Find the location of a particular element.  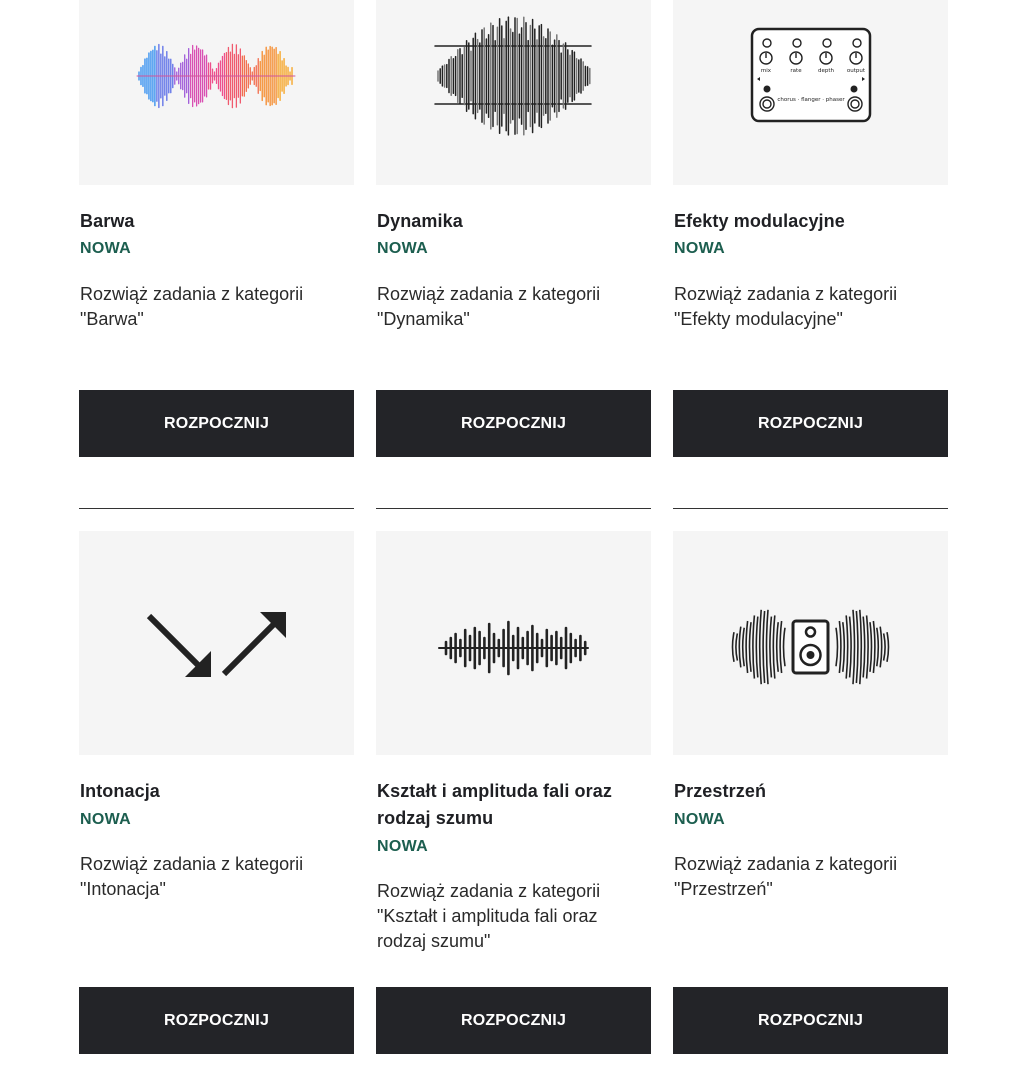

card-description: Rozwiąż zadania z kategorii "Przestrzeń" is located at coordinates (786, 876).